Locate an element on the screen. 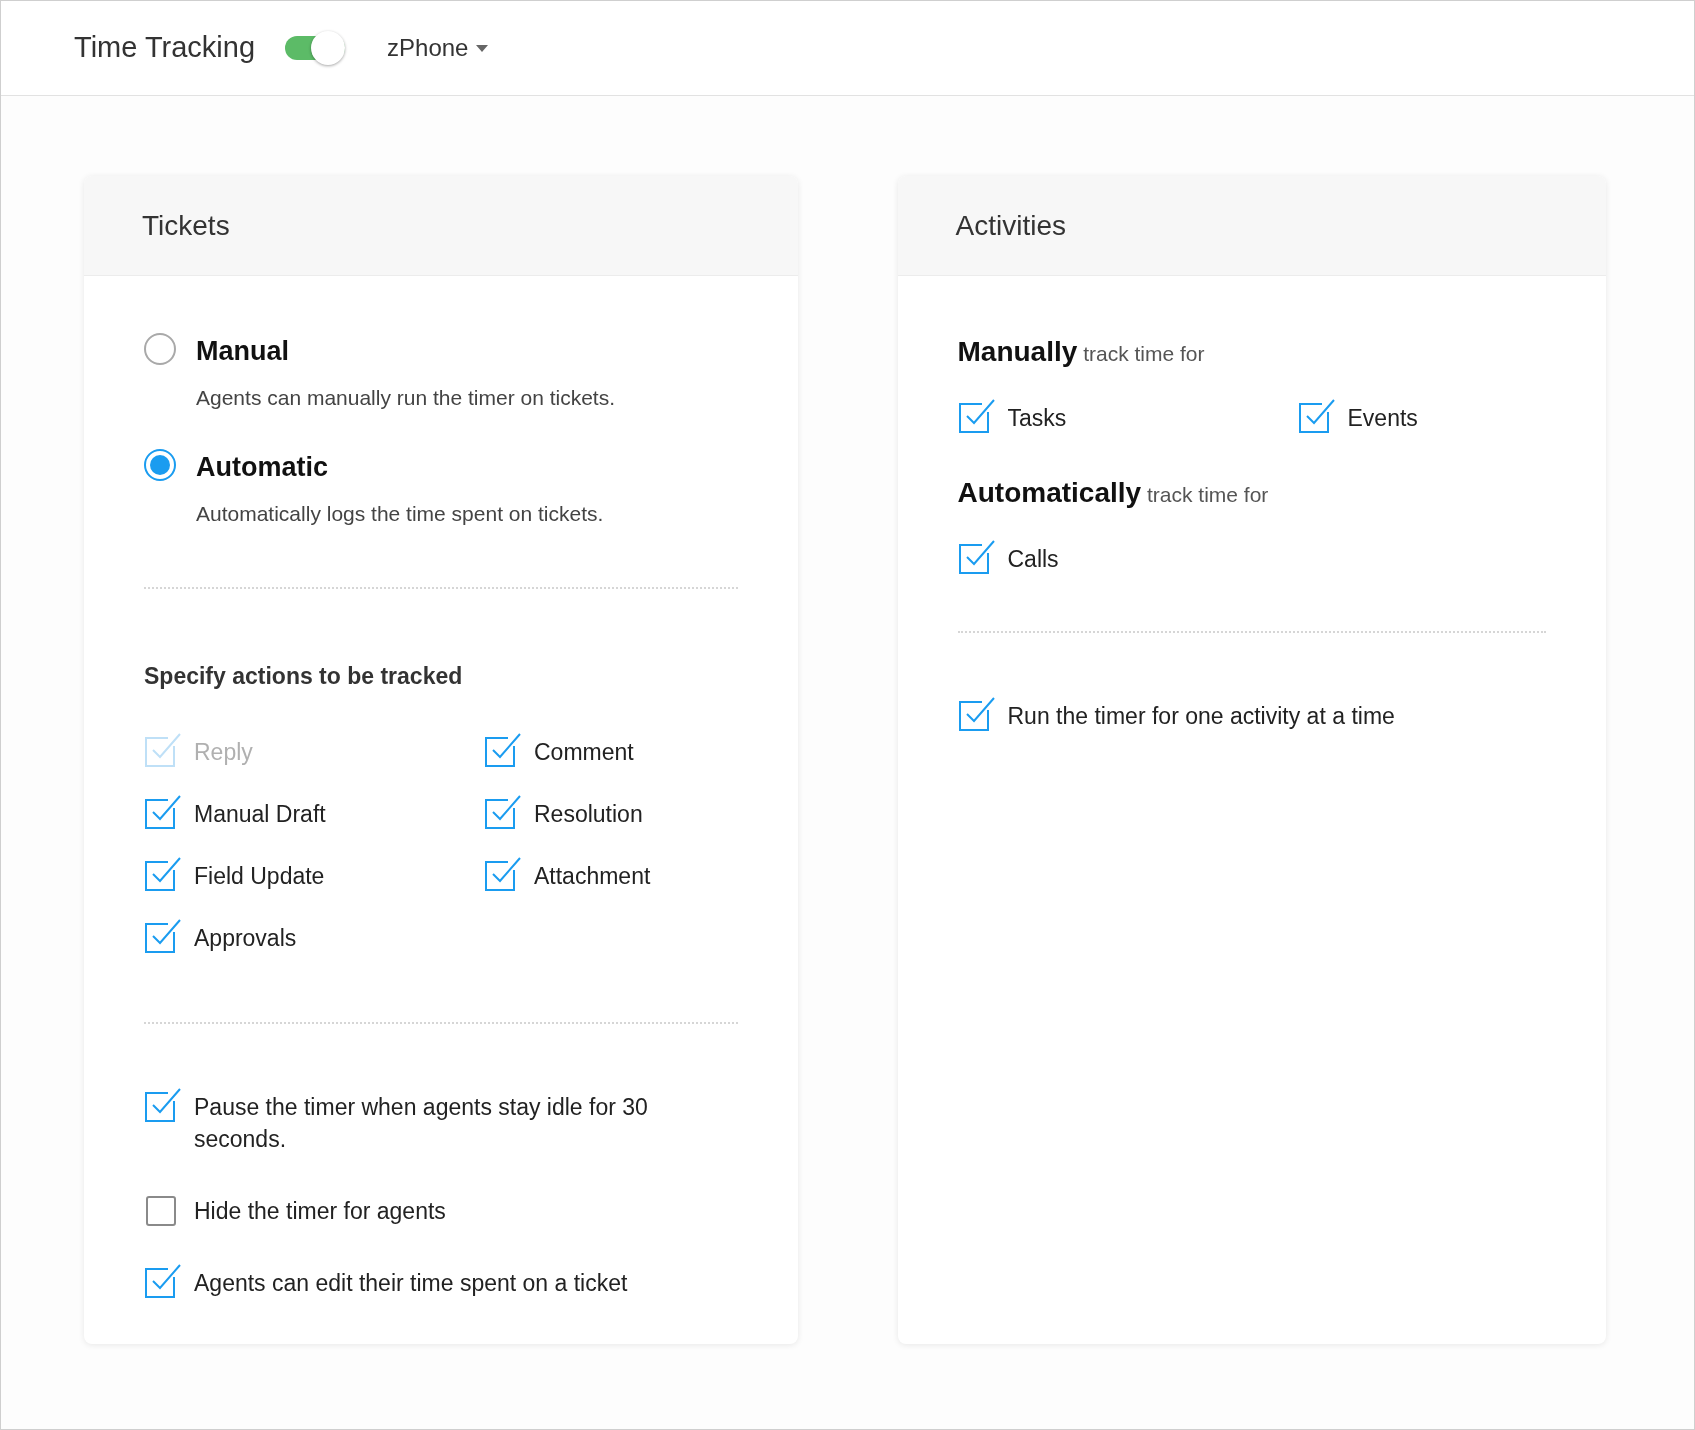 The height and width of the screenshot is (1430, 1695). checkbox-label: Pause the timer when agents stay idle for 30 seconds. is located at coordinates (421, 1123).